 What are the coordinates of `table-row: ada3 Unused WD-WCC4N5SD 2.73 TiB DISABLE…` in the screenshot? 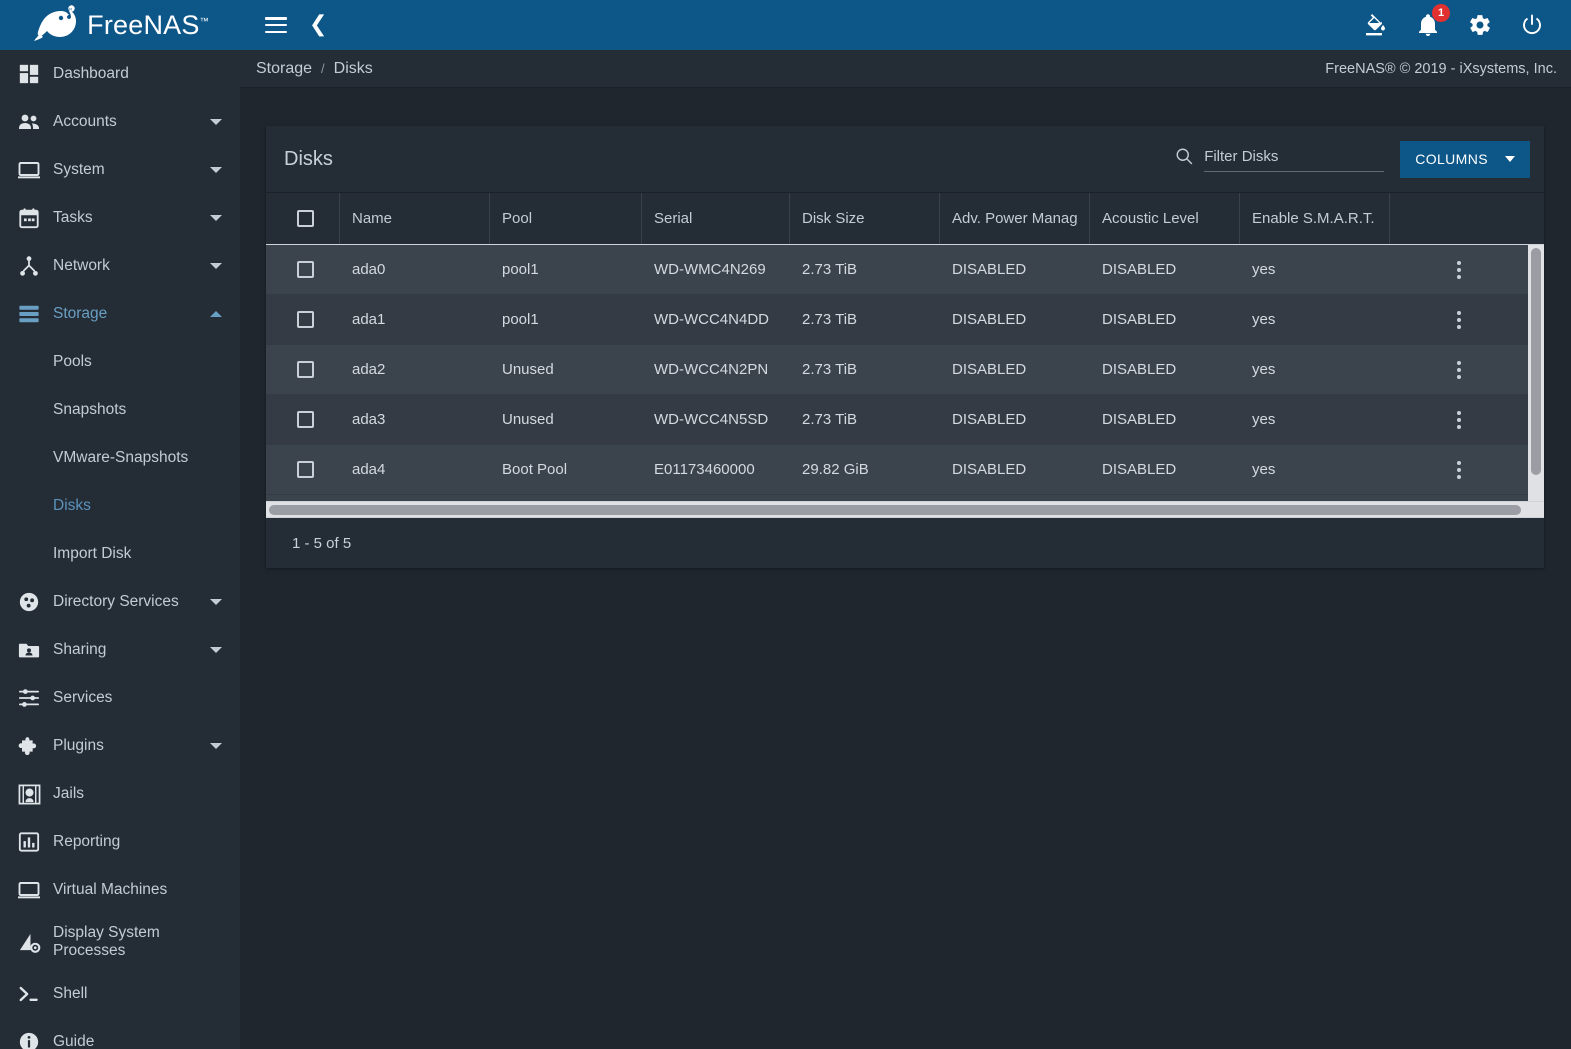 It's located at (897, 420).